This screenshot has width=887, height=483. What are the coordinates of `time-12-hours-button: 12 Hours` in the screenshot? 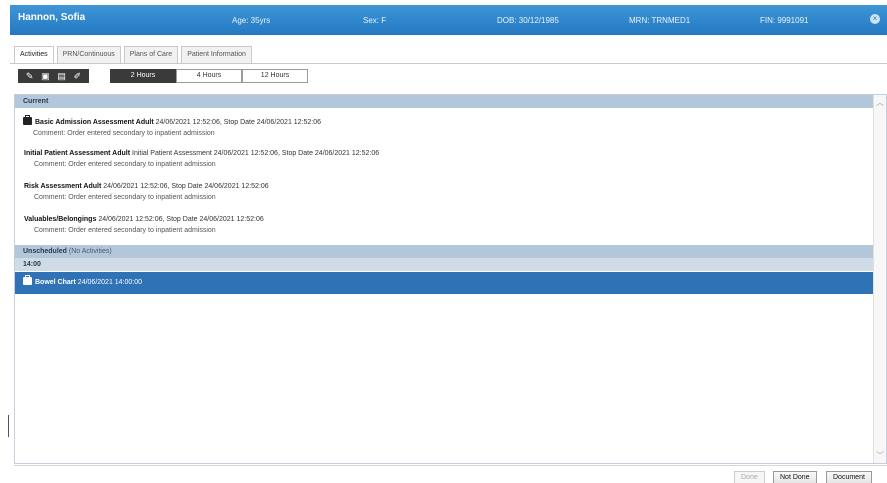 It's located at (275, 76).